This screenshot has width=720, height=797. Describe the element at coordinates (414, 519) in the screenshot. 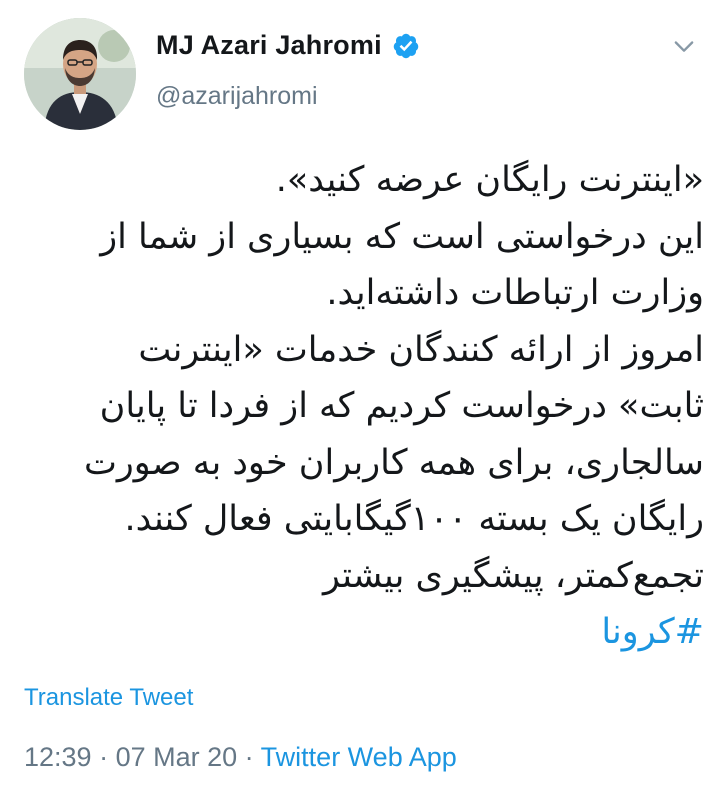

I see `tweet-line: رایگان یک بسته ۱۰۰گیگابایتی فعال کنند.` at that location.